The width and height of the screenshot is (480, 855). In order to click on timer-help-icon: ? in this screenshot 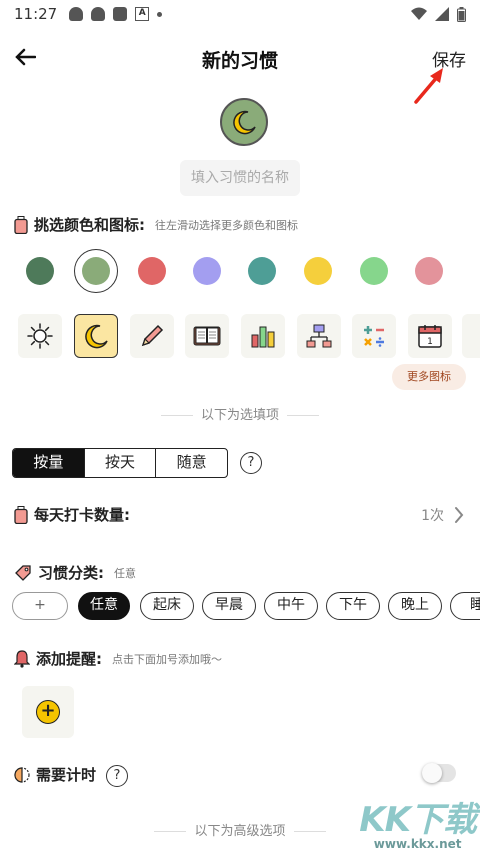, I will do `click(117, 776)`.